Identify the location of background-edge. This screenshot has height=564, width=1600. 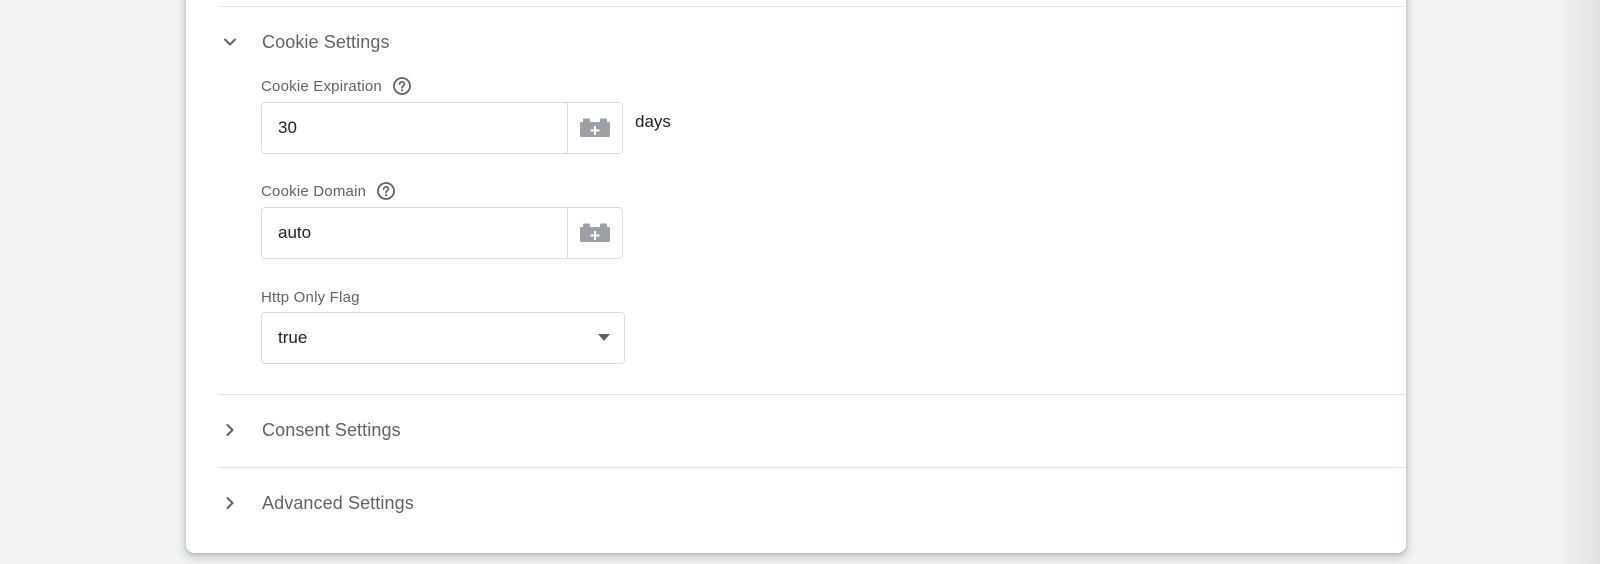
(1579, 282).